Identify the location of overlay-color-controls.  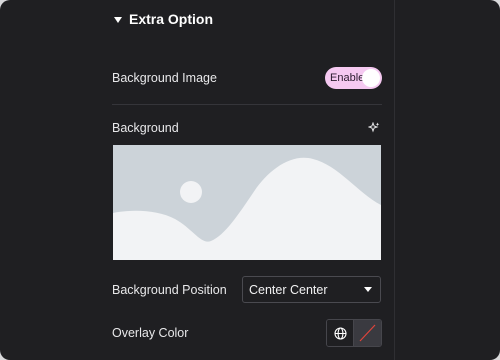
(354, 333).